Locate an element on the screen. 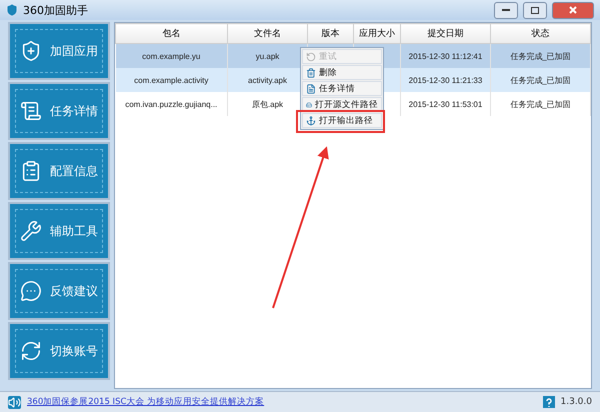 Image resolution: width=600 pixels, height=412 pixels. undo-icon is located at coordinates (311, 57).